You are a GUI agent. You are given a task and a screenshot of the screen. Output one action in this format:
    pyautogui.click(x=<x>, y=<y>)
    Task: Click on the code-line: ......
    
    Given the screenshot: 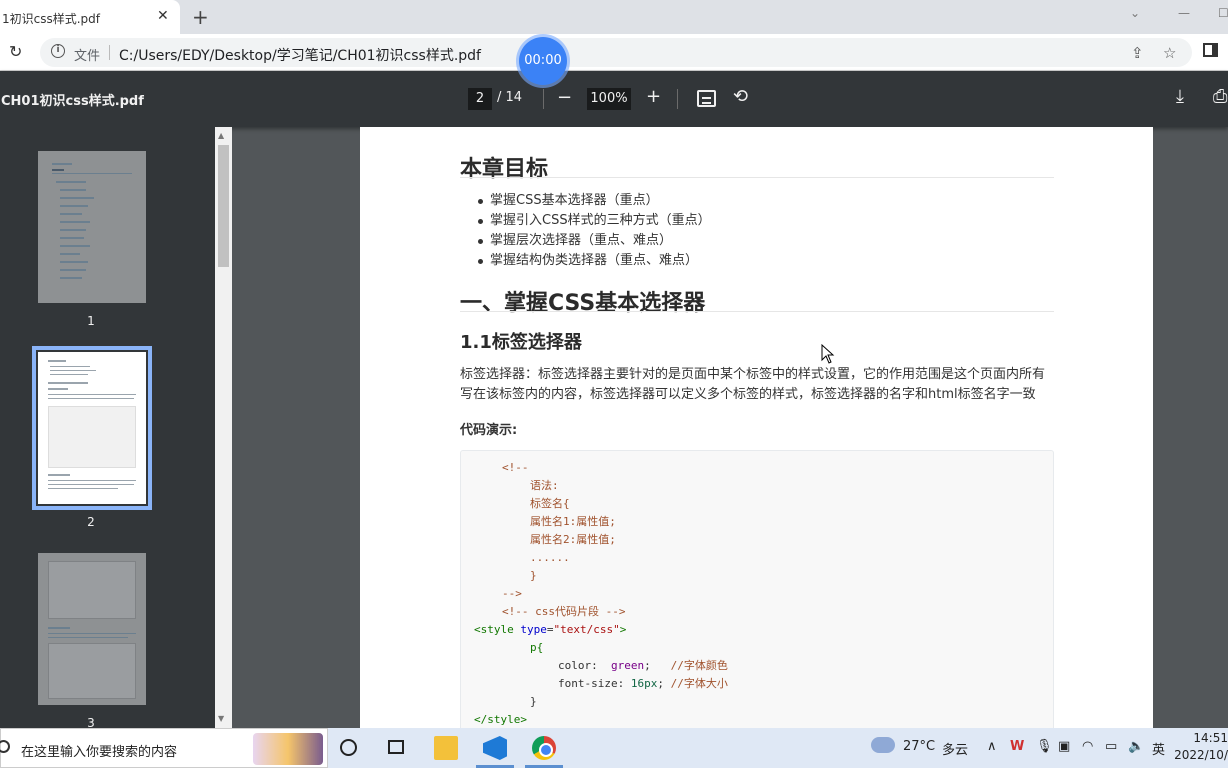 What is the action you would take?
    pyautogui.click(x=550, y=557)
    